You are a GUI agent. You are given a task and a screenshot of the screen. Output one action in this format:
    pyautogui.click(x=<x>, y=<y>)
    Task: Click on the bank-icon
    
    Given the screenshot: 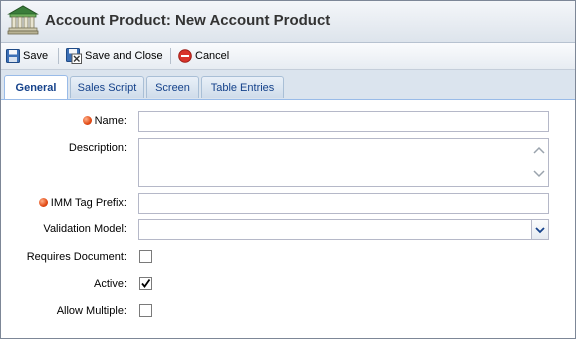 What is the action you would take?
    pyautogui.click(x=23, y=20)
    